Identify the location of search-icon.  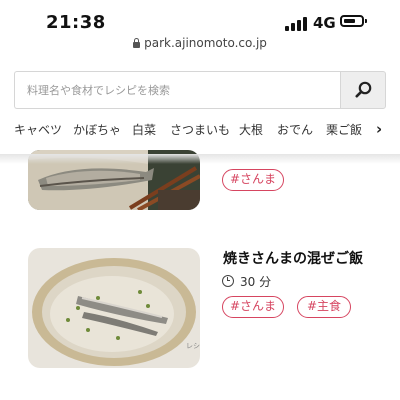
(363, 89).